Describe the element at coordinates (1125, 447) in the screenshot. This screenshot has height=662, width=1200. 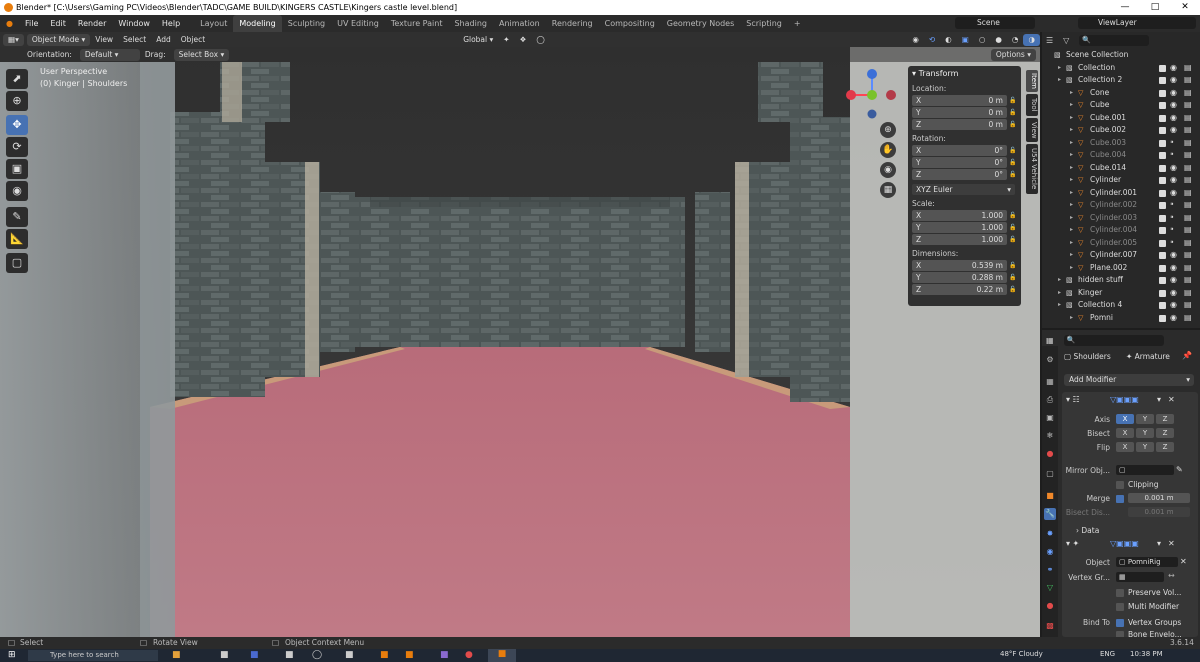
I see `flip-x-toggle: X` at that location.